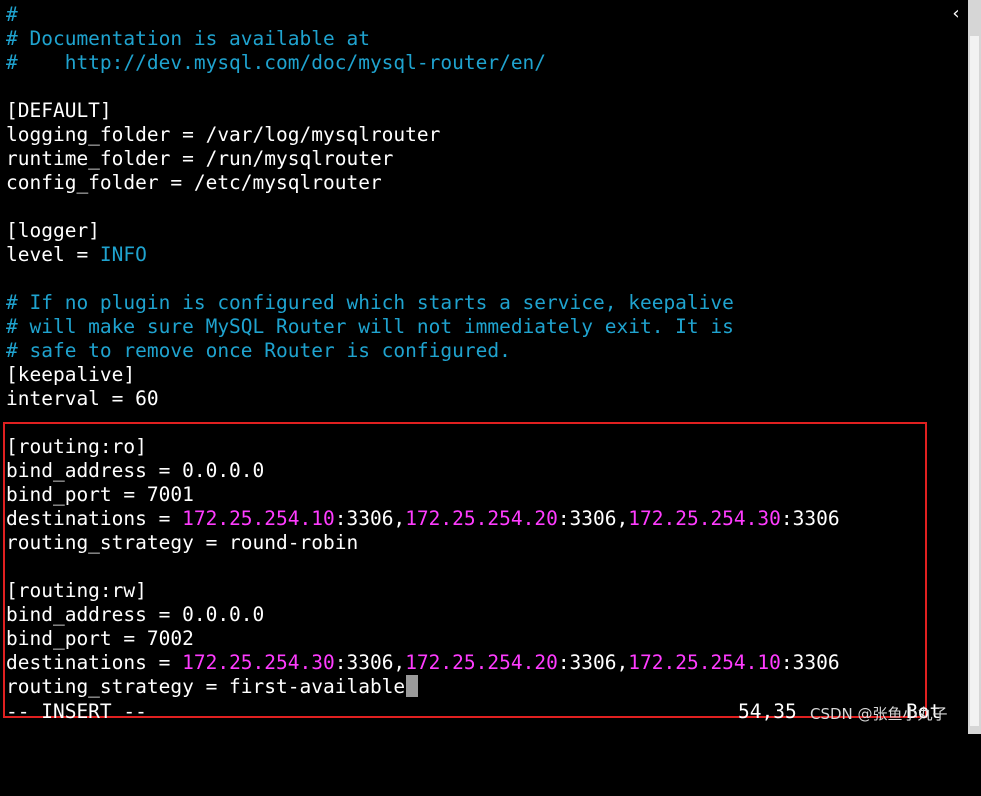 This screenshot has width=981, height=796. I want to click on editor-line: logging_folder = /var/log/mysqlrouter, so click(487, 135).